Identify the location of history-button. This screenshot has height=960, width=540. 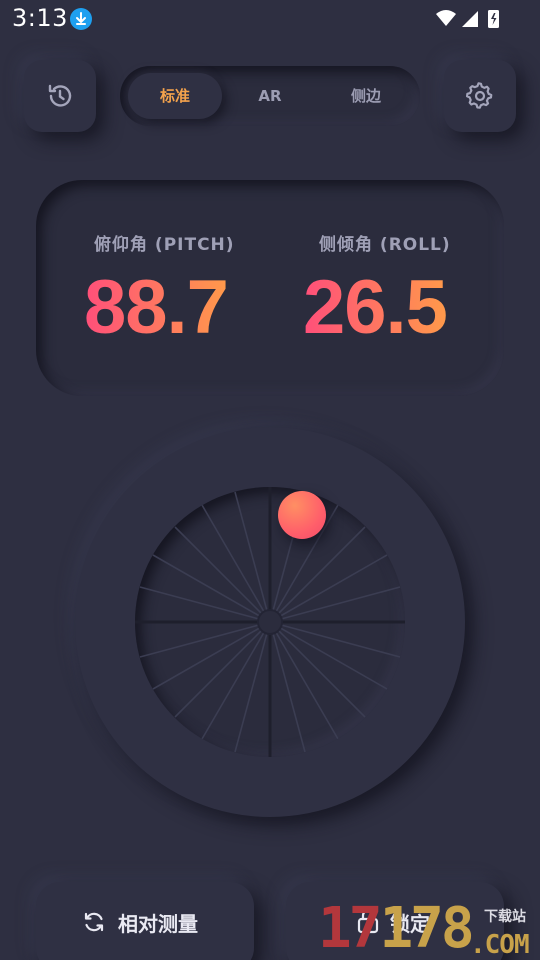
(60, 96).